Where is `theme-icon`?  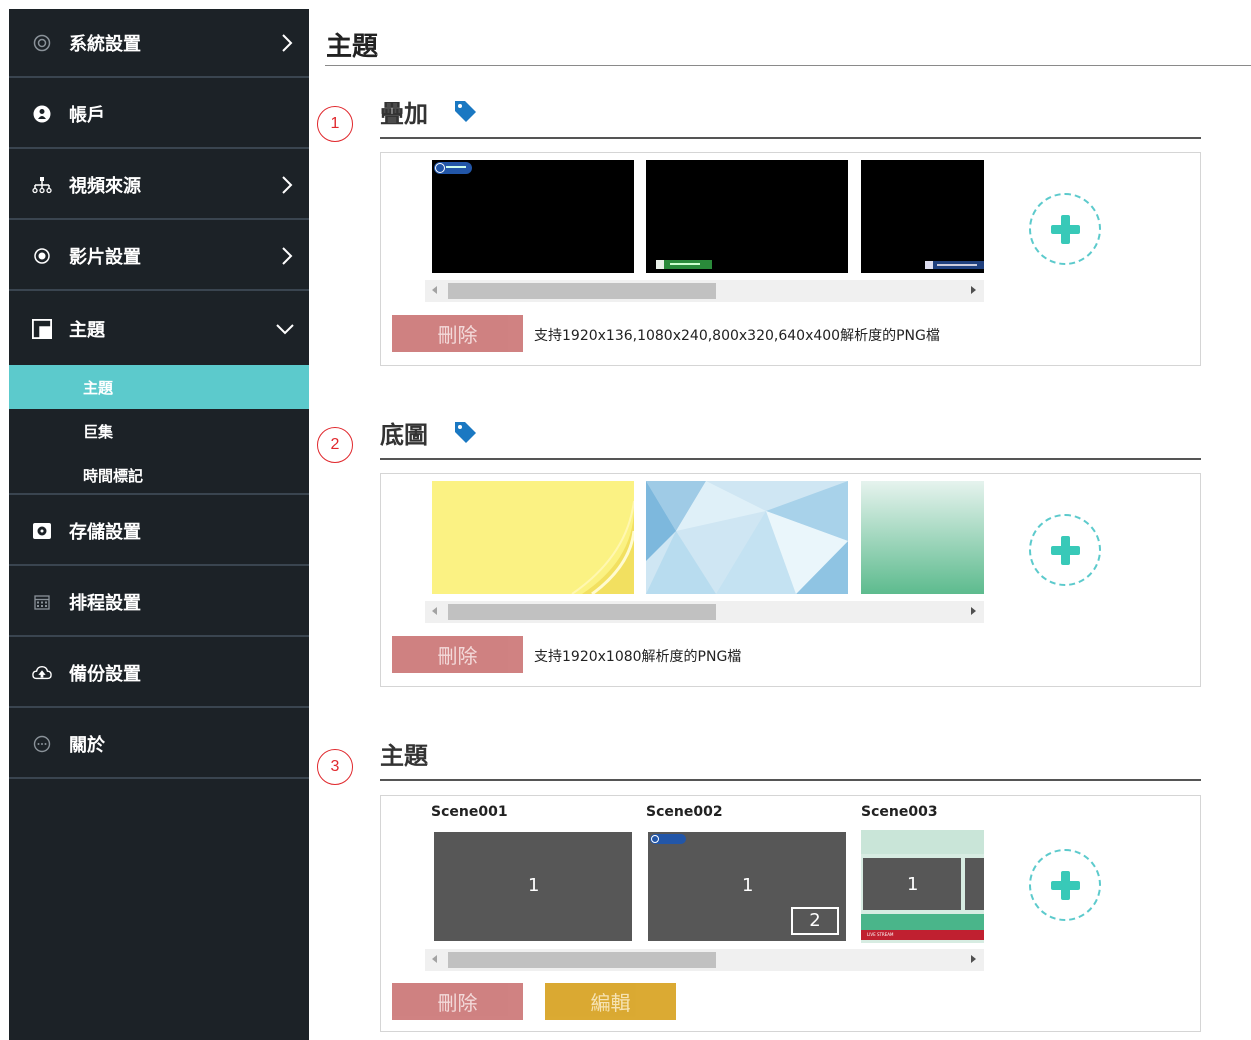 theme-icon is located at coordinates (42, 328).